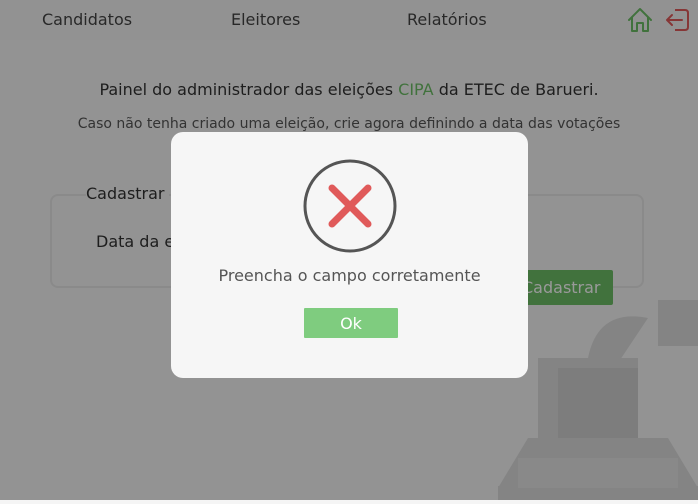 The height and width of the screenshot is (504, 698). I want to click on error-x-icon, so click(350, 208).